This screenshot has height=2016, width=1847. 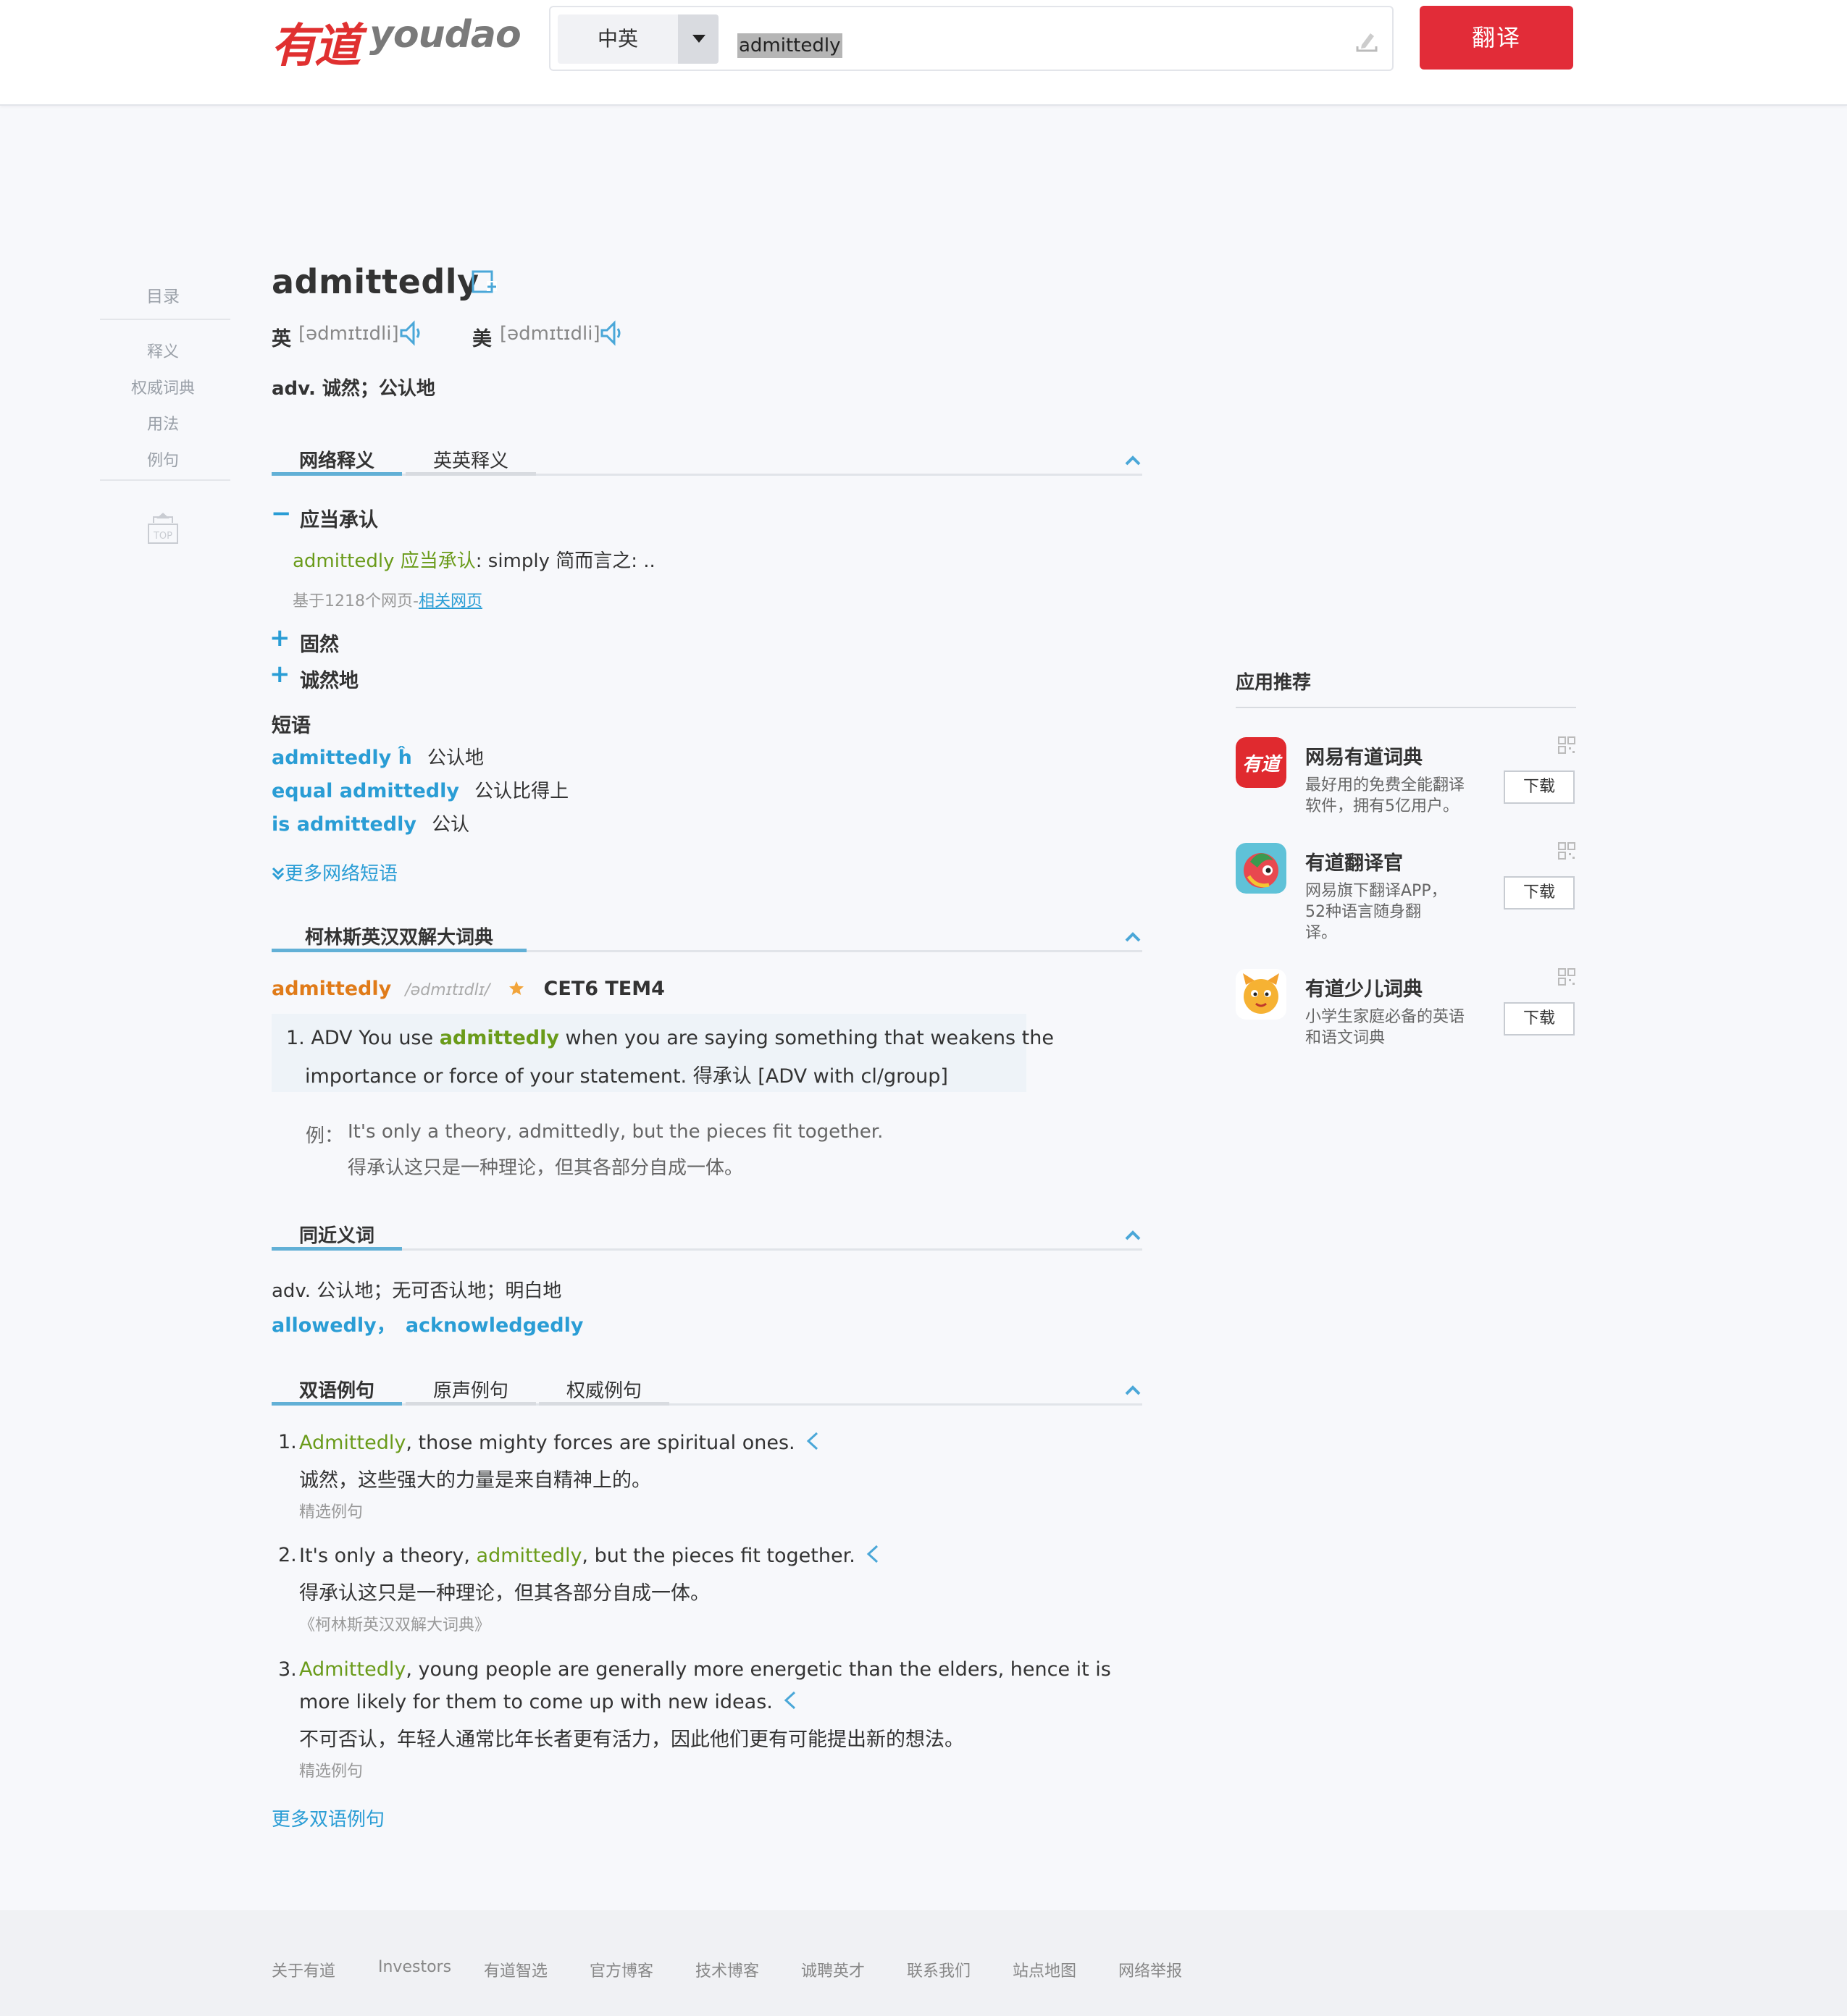 I want to click on example-source: 《柯林斯英汉双解大词典》, so click(x=394, y=1623).